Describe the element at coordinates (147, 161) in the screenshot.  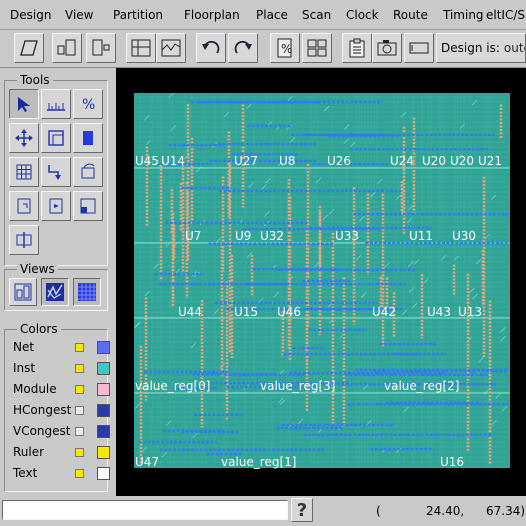
I see `cell-label: U45` at that location.